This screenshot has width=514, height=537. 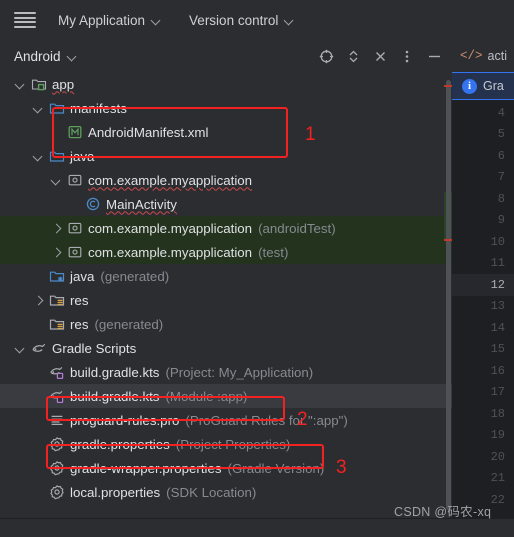 What do you see at coordinates (226, 276) in the screenshot?
I see `tree-row: java (generated)` at bounding box center [226, 276].